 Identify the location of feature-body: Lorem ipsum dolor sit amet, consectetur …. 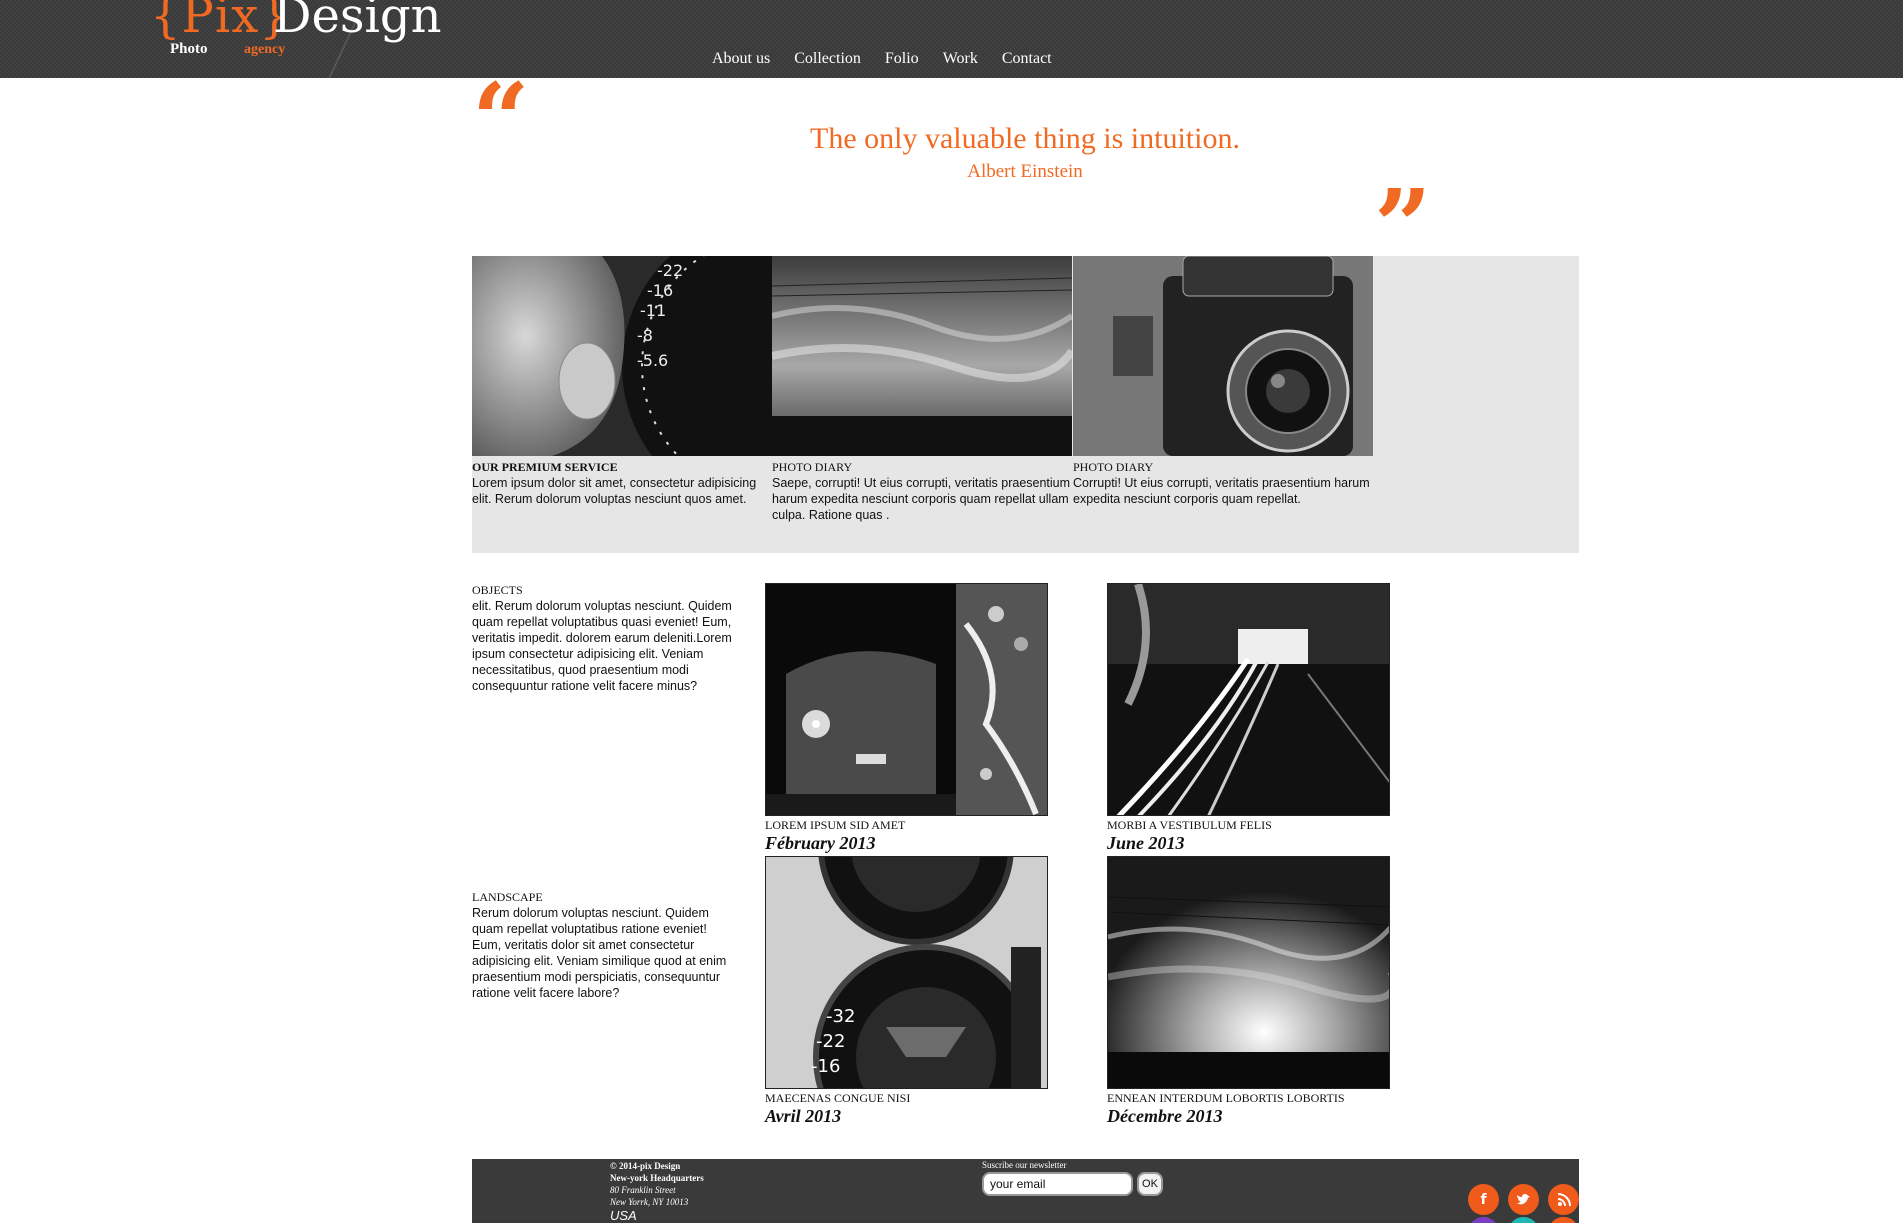
(614, 491).